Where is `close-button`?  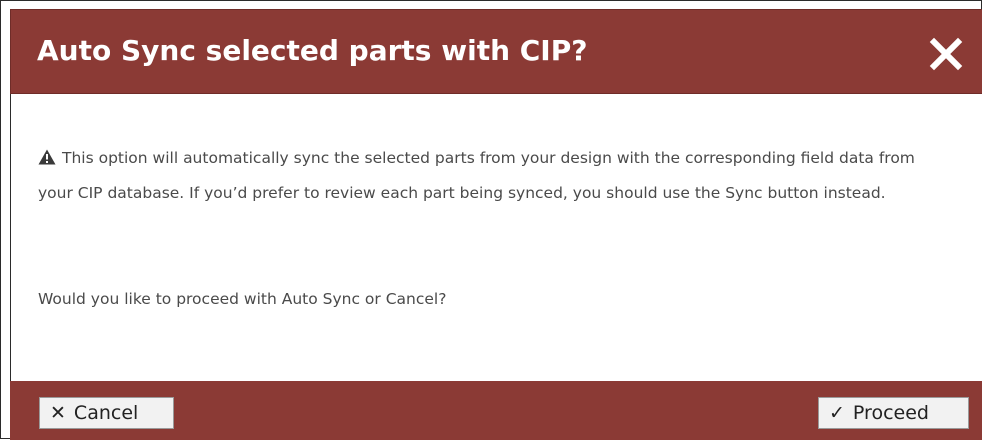 close-button is located at coordinates (946, 54).